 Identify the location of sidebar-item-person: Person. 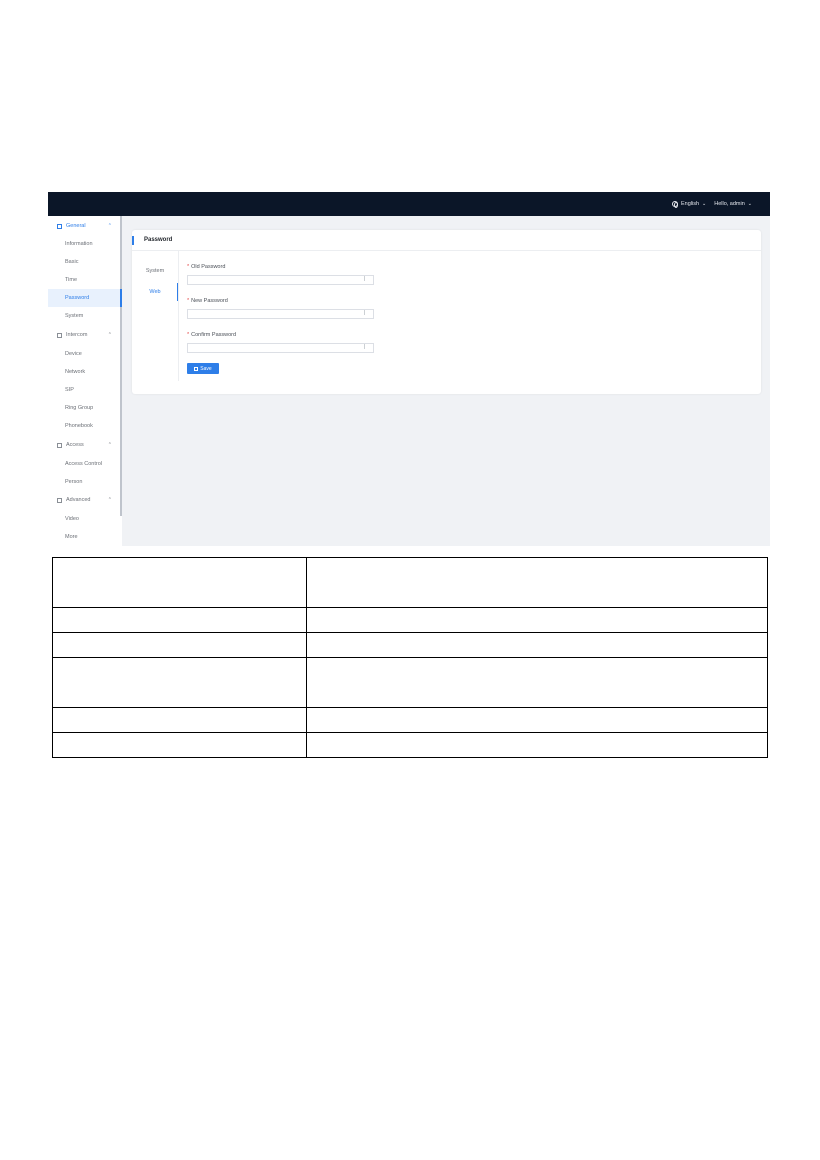
(84, 482).